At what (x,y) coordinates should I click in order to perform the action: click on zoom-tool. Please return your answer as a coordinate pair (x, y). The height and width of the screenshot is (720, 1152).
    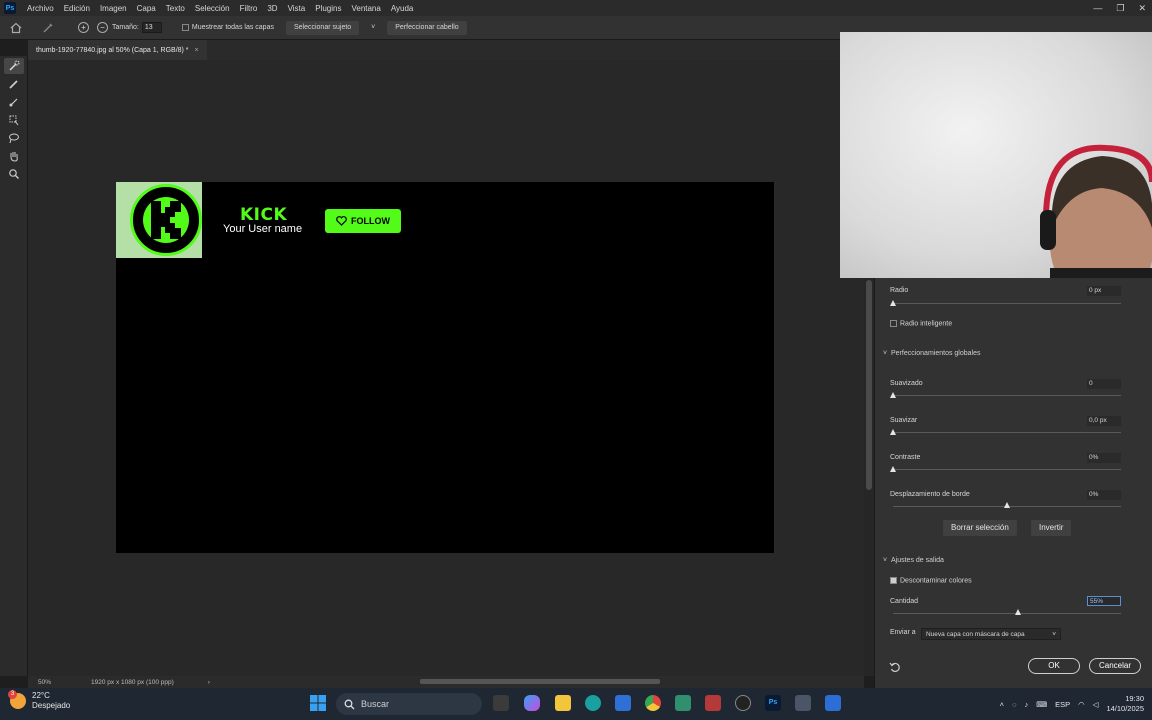
    Looking at the image, I should click on (14, 174).